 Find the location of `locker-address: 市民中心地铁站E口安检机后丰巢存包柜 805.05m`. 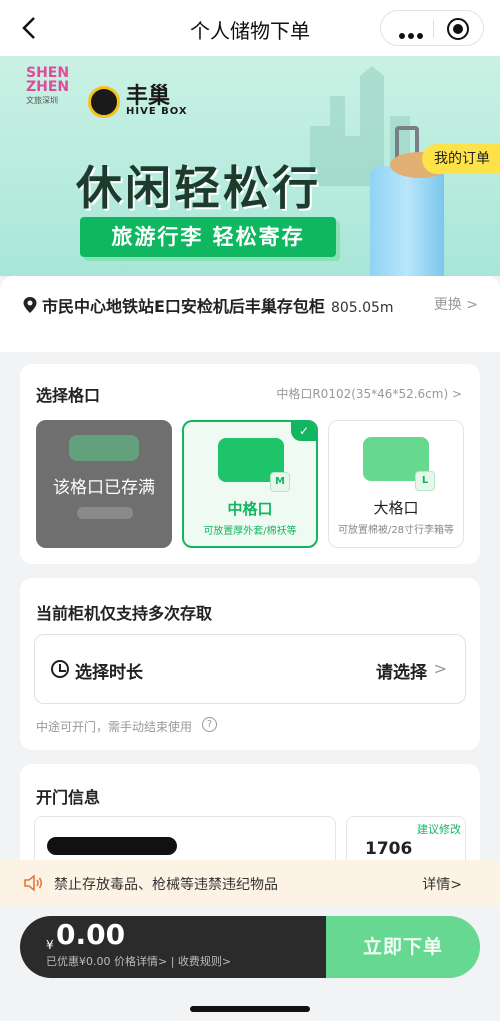

locker-address: 市民中心地铁站E口安检机后丰巢存包柜 805.05m is located at coordinates (218, 306).